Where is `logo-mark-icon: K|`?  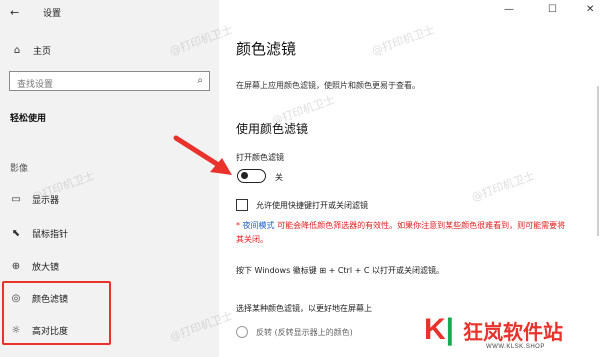 logo-mark-icon: K| is located at coordinates (439, 329).